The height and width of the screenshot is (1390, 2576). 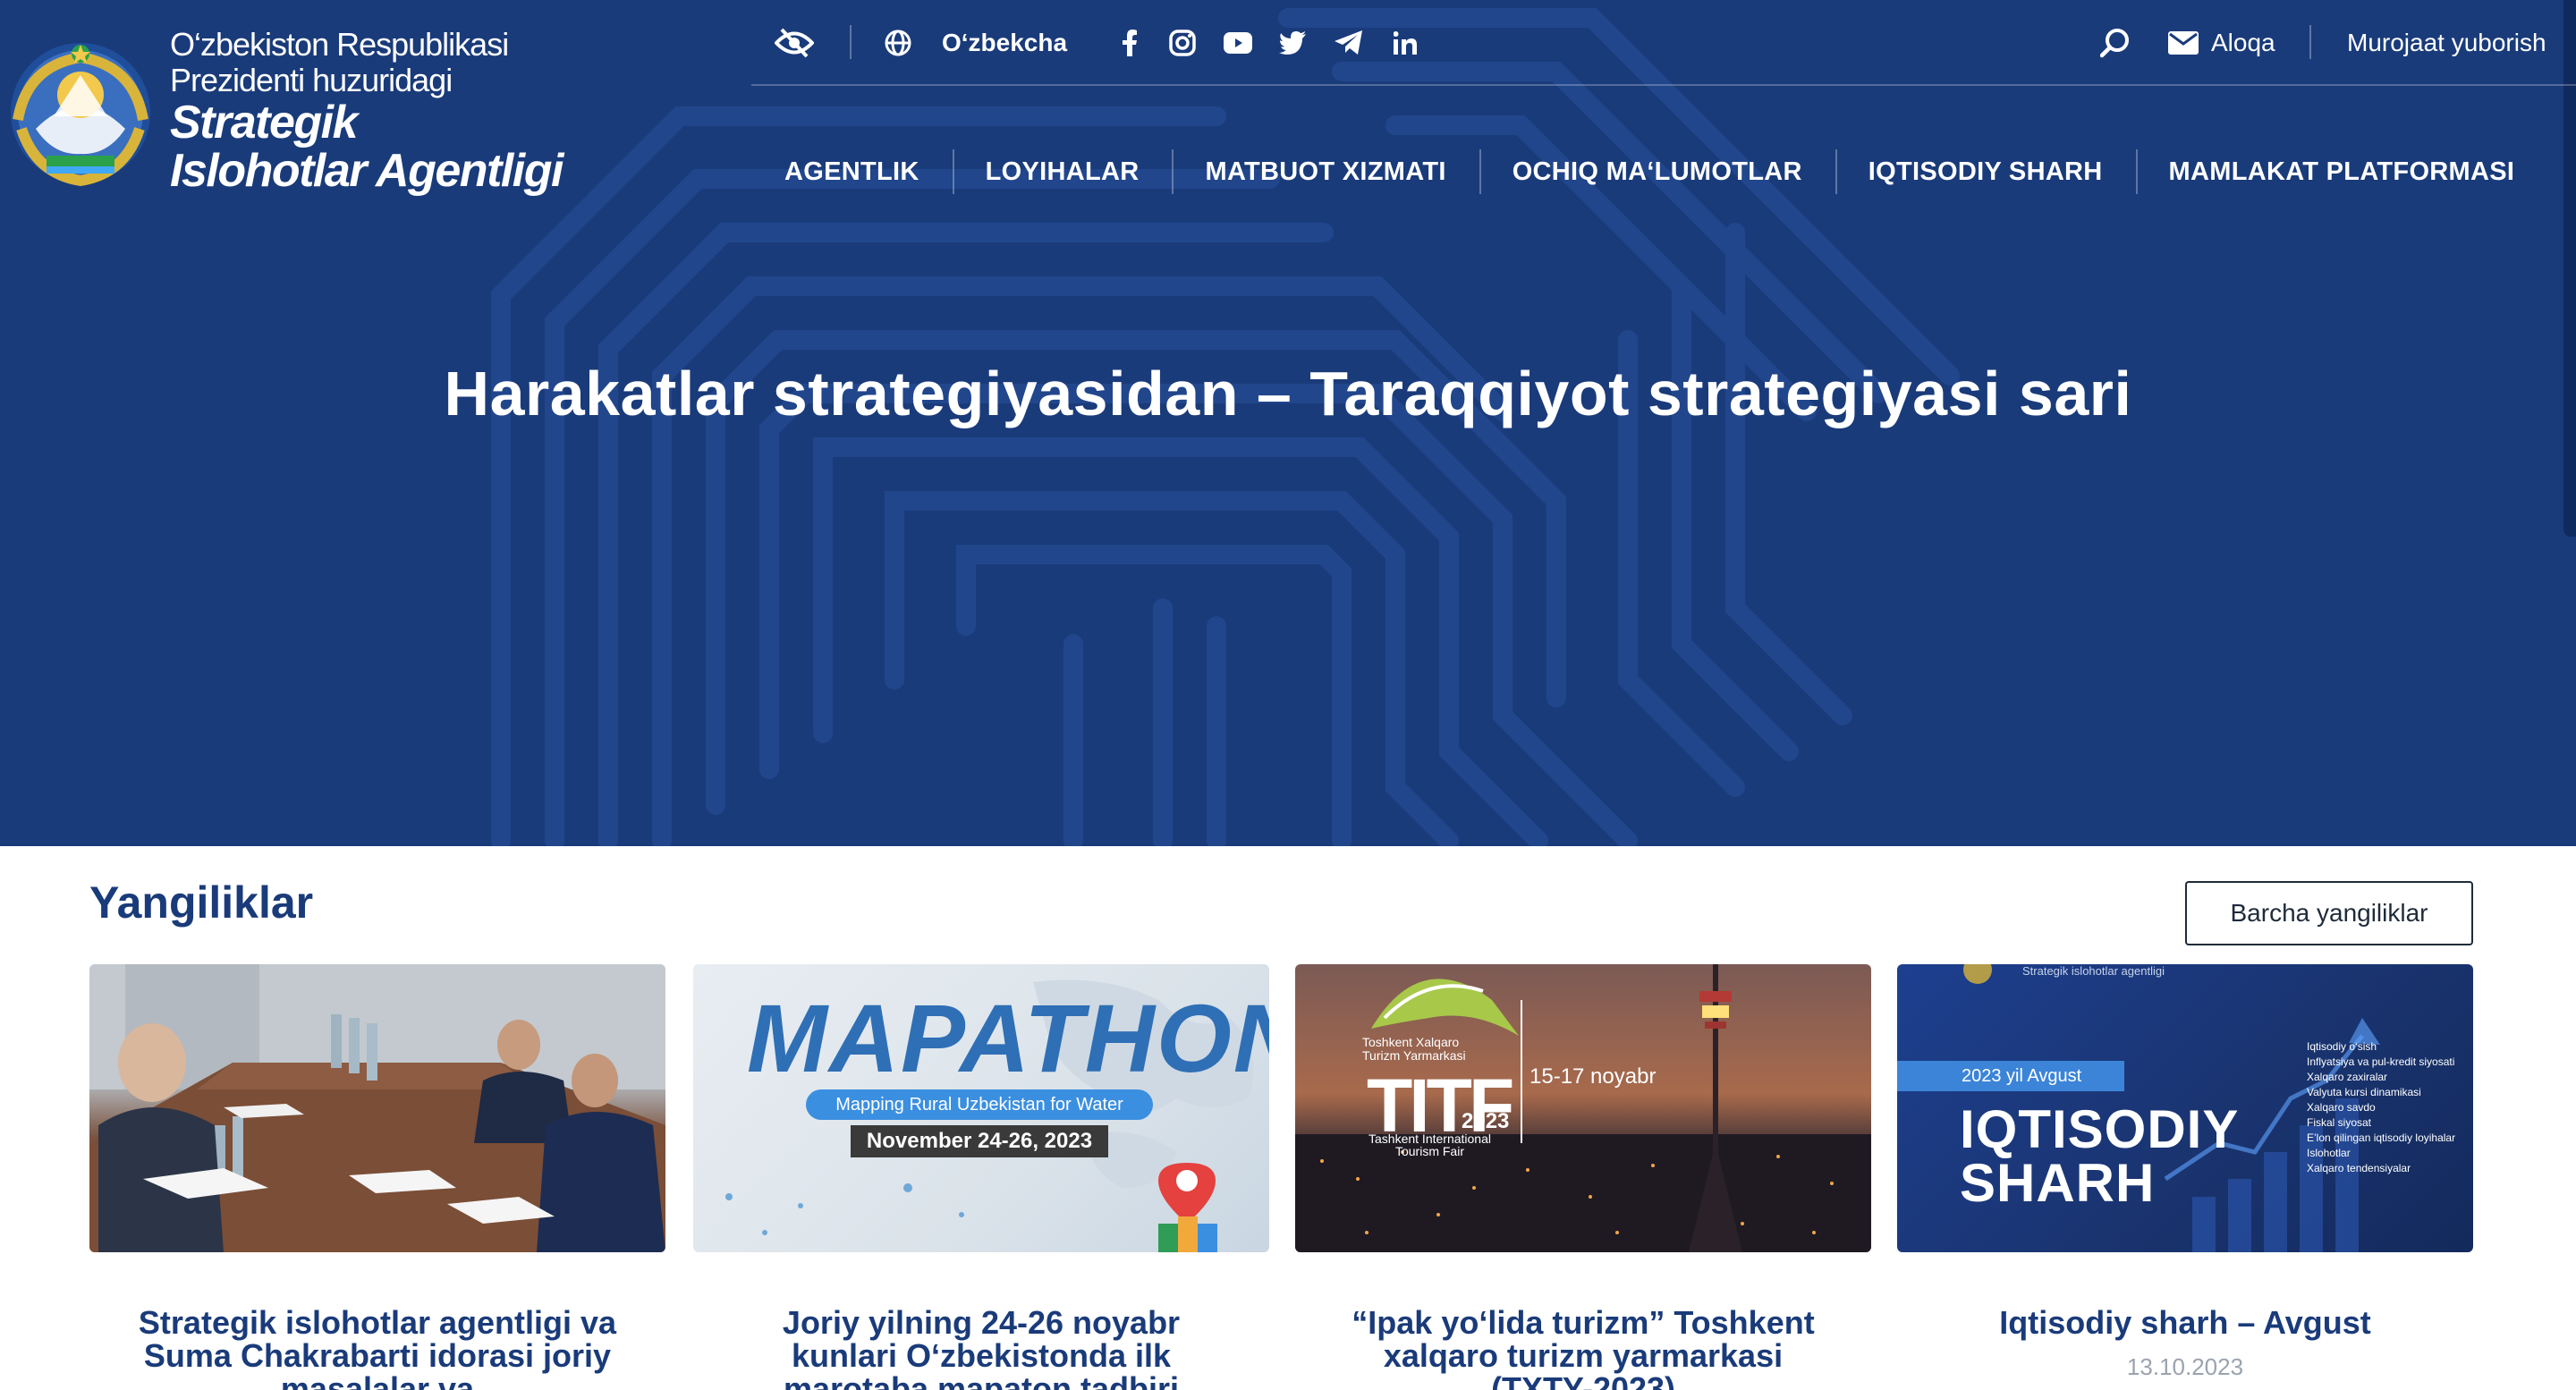 I want to click on iq-title-line2: SHARH, so click(x=2058, y=1183).